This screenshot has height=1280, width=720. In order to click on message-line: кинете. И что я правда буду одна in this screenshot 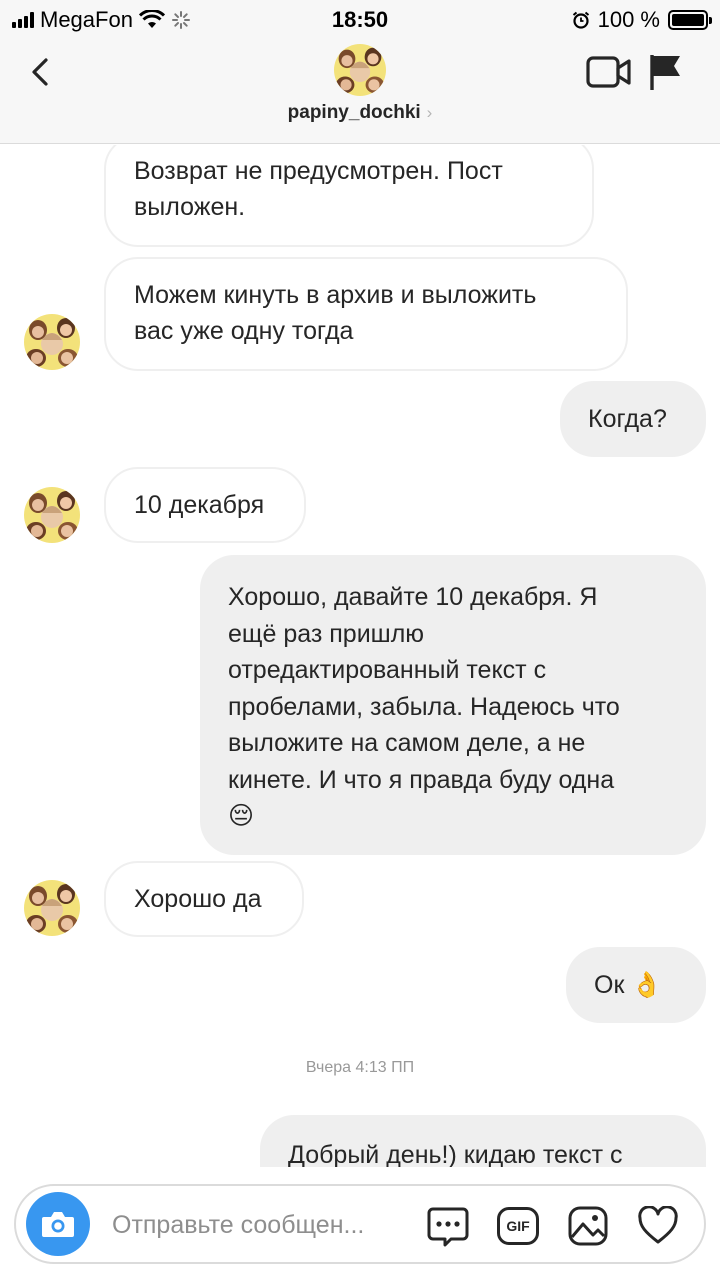, I will do `click(421, 779)`.